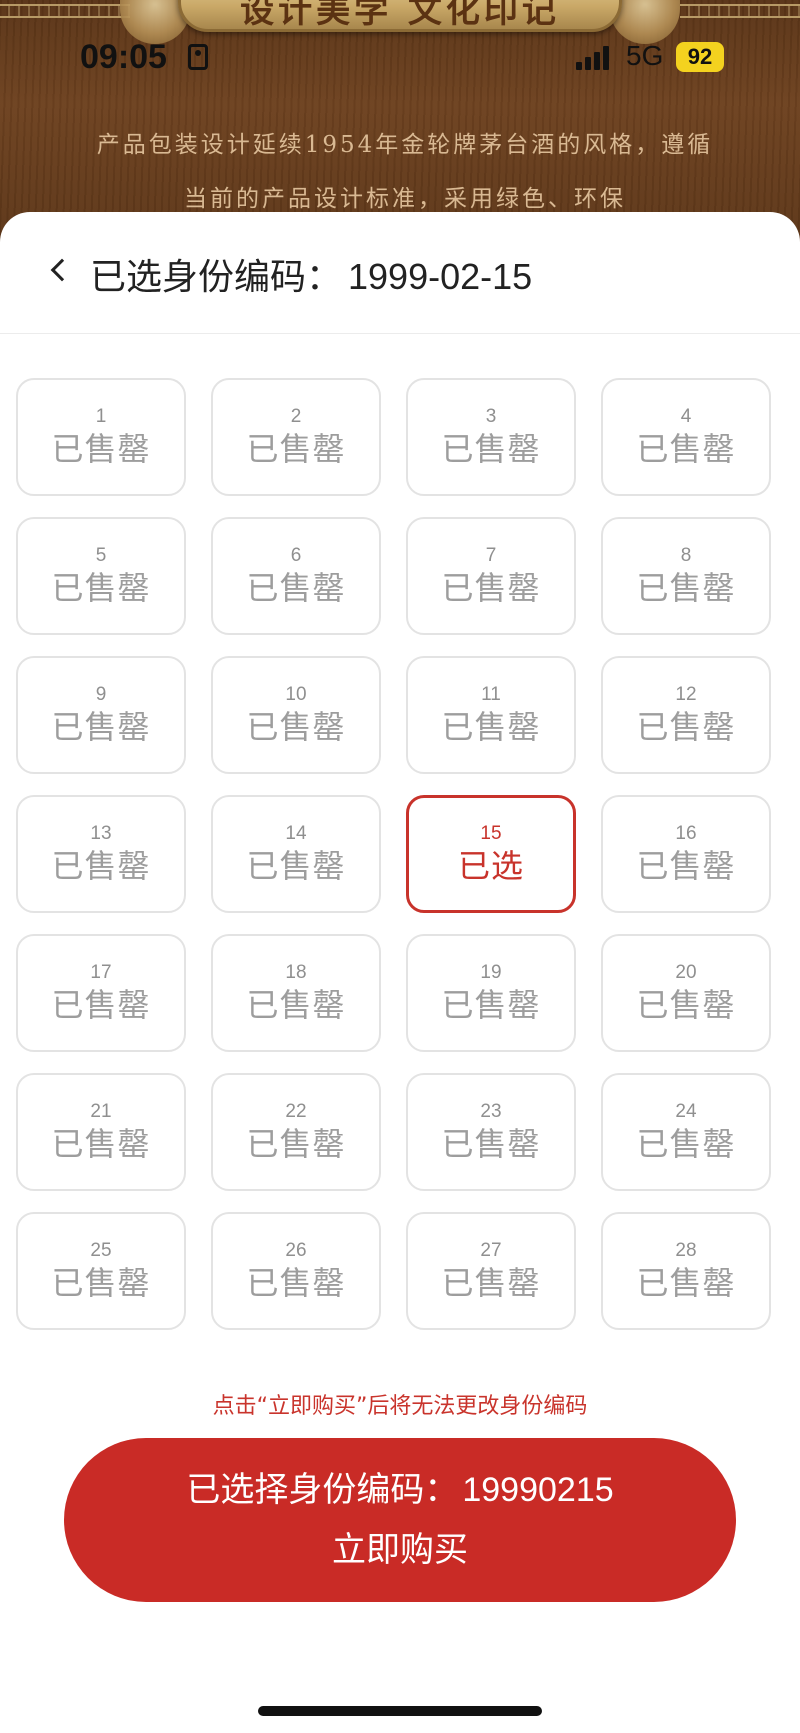 Image resolution: width=800 pixels, height=1733 pixels. I want to click on cell-number: 14, so click(296, 833).